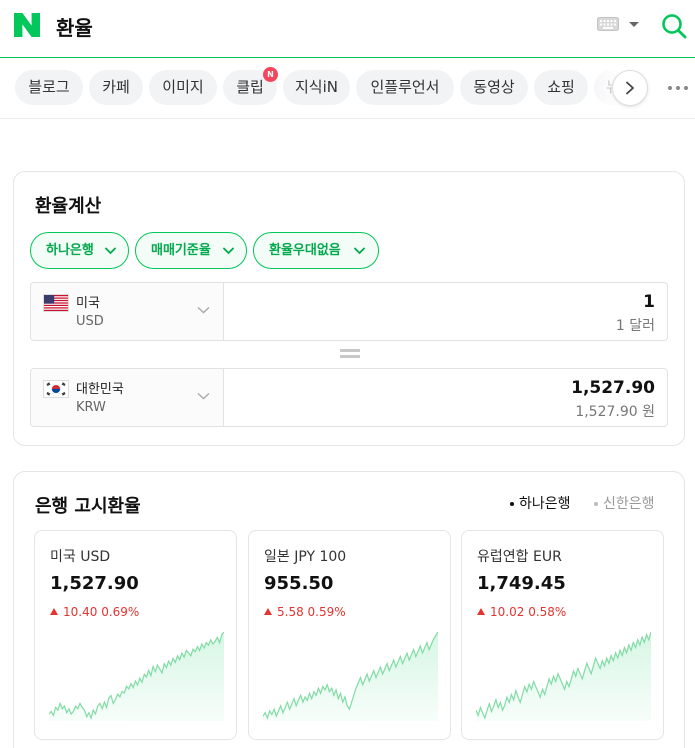  What do you see at coordinates (80, 612) in the screenshot?
I see `rate-change-amount: 10.40` at bounding box center [80, 612].